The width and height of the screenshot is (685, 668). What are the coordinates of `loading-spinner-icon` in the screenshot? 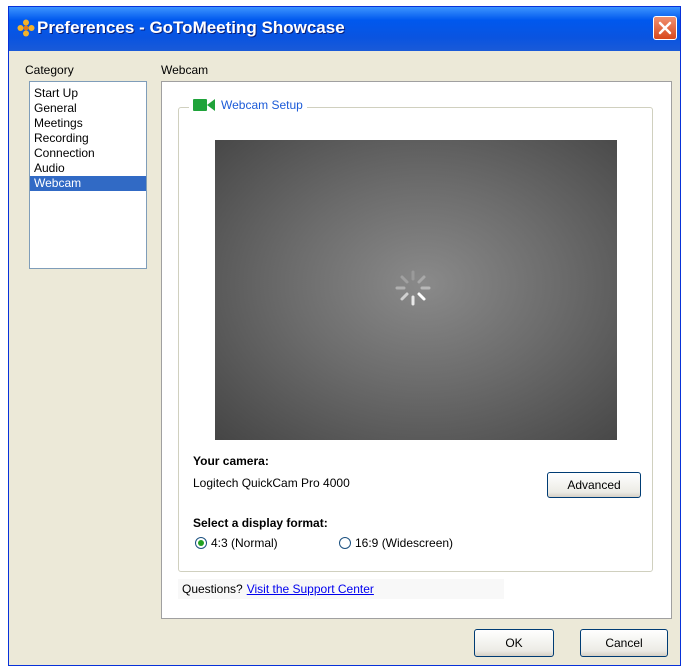 It's located at (413, 288).